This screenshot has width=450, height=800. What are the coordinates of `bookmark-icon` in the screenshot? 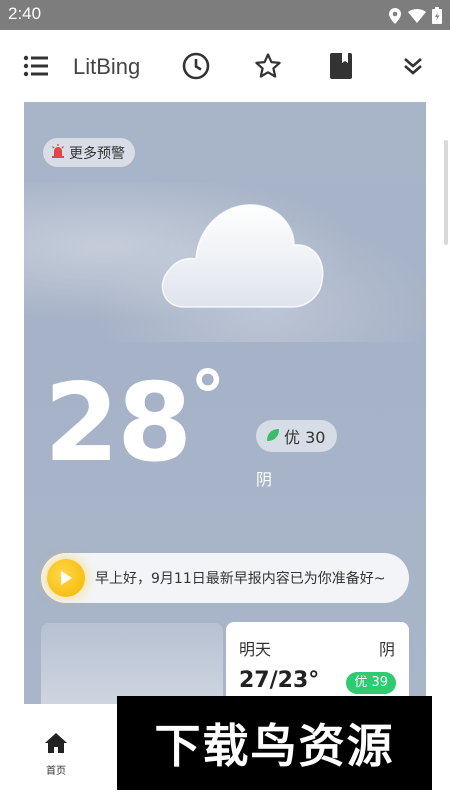 It's located at (341, 66).